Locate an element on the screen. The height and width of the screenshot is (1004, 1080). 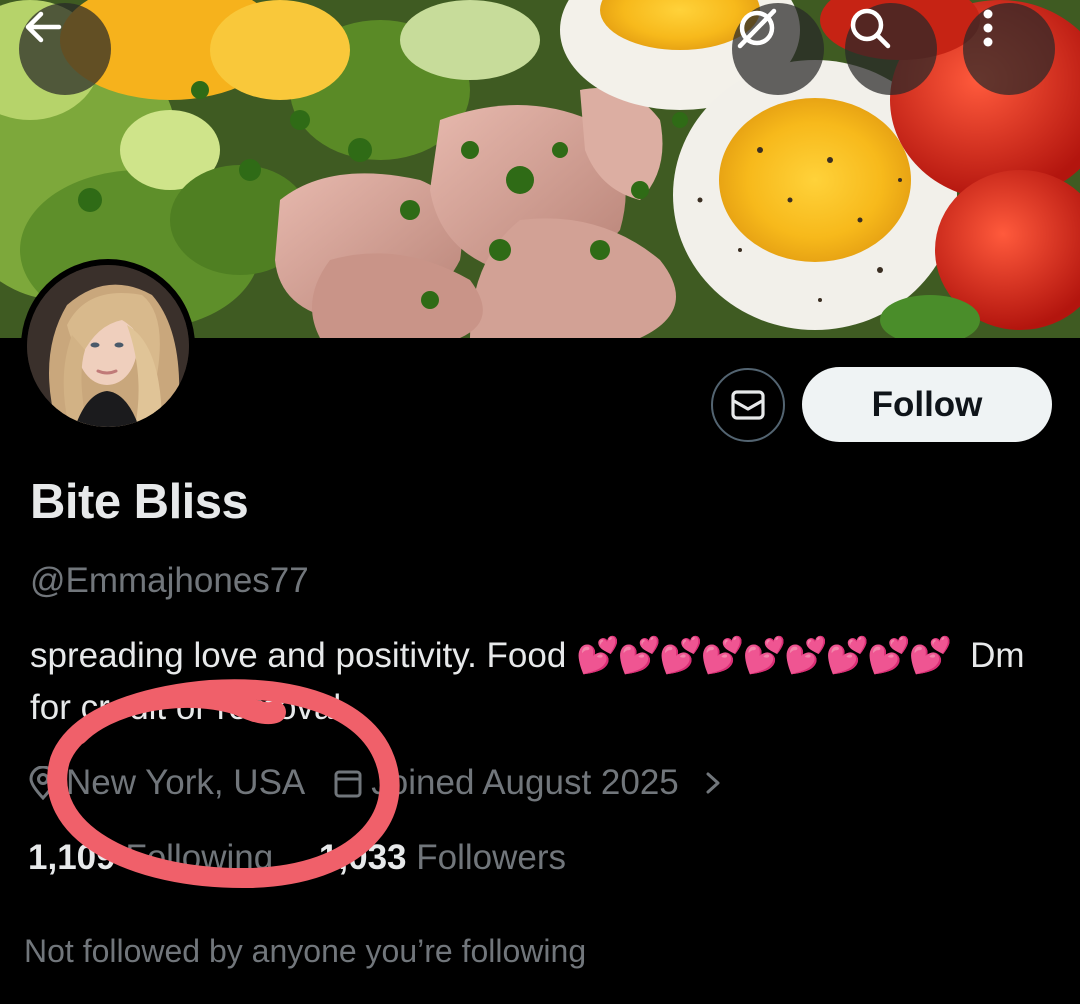
arrow-left-icon is located at coordinates (43, 27).